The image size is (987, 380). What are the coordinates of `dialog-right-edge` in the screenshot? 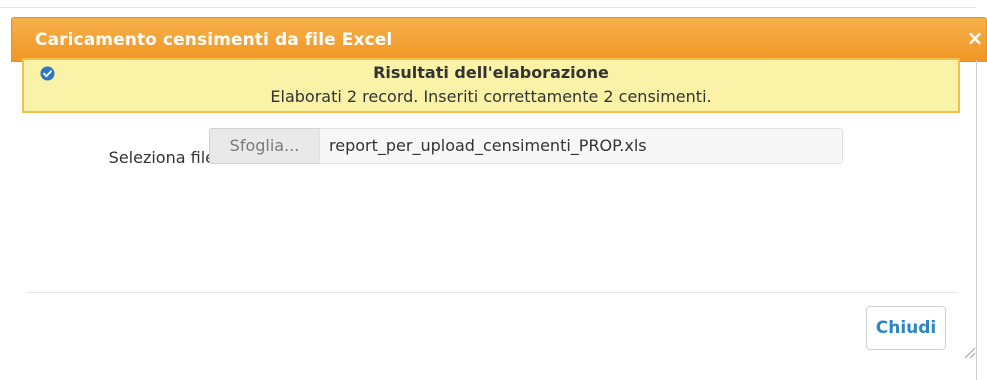 It's located at (976, 220).